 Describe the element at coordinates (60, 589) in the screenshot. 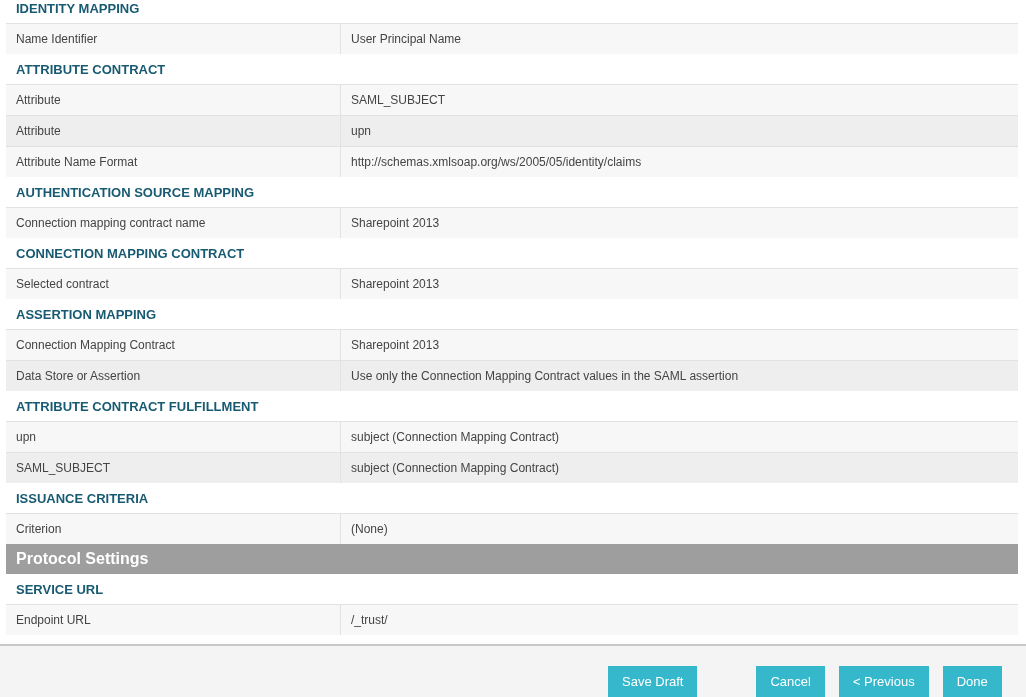

I see `section-heading: SERVICE URL` at that location.